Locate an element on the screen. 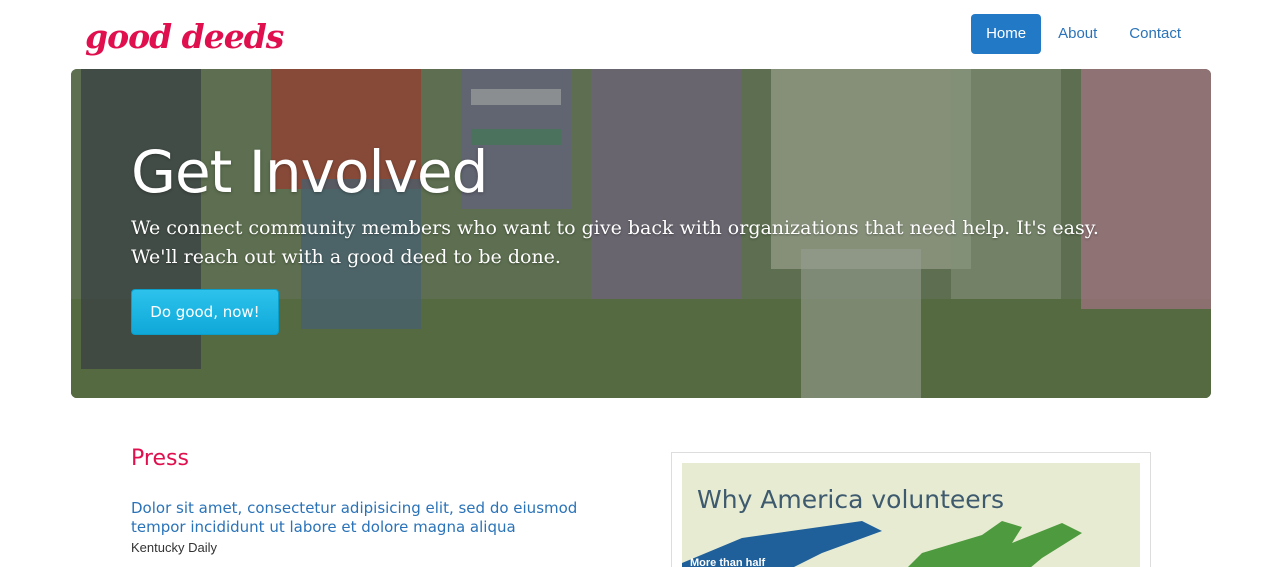 The width and height of the screenshot is (1279, 567). main-nav: Home About Contact is located at coordinates (1082, 34).